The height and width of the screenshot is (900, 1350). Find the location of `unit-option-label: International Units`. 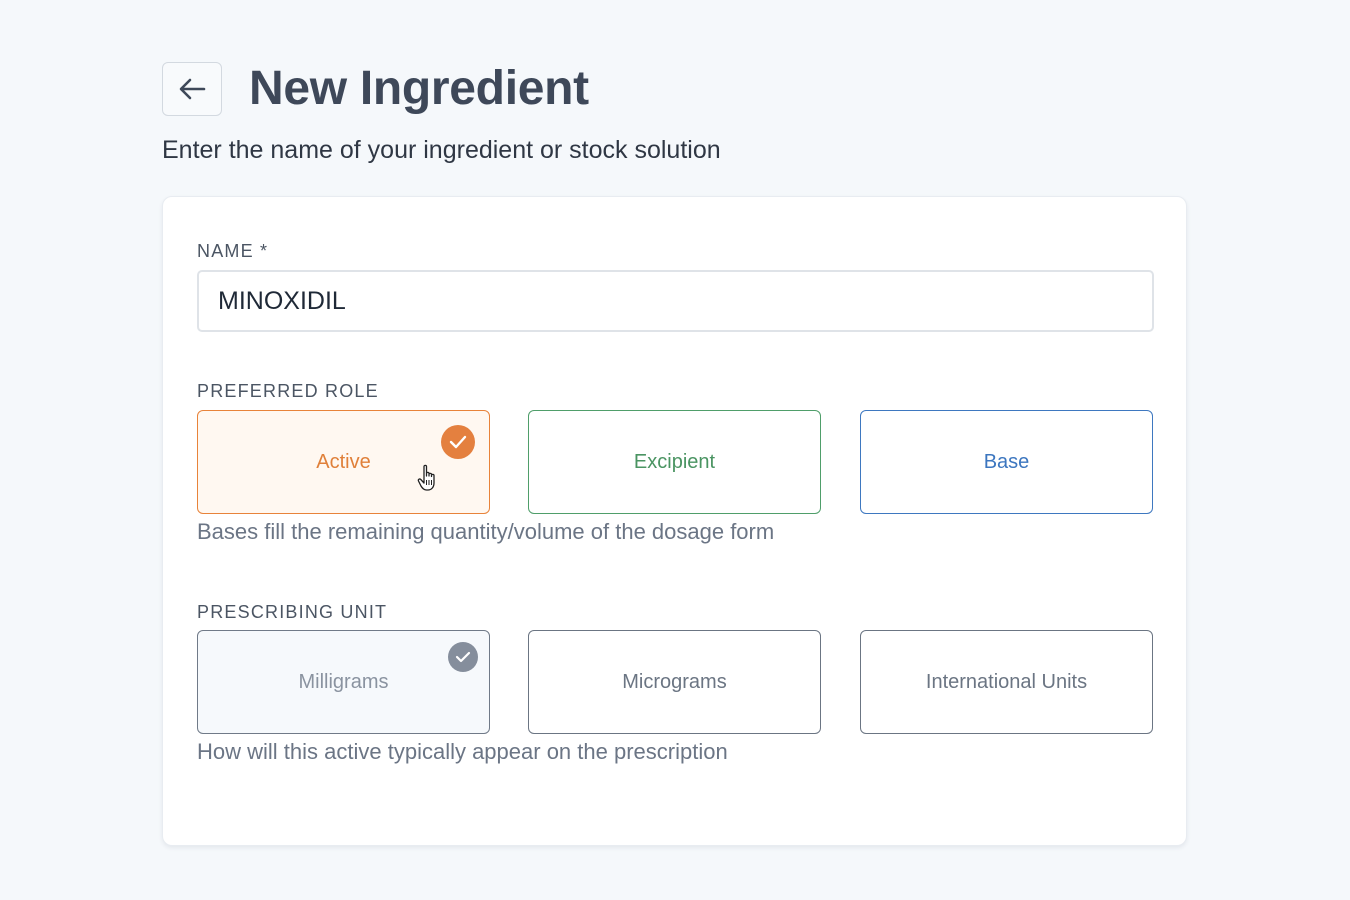

unit-option-label: International Units is located at coordinates (1006, 681).